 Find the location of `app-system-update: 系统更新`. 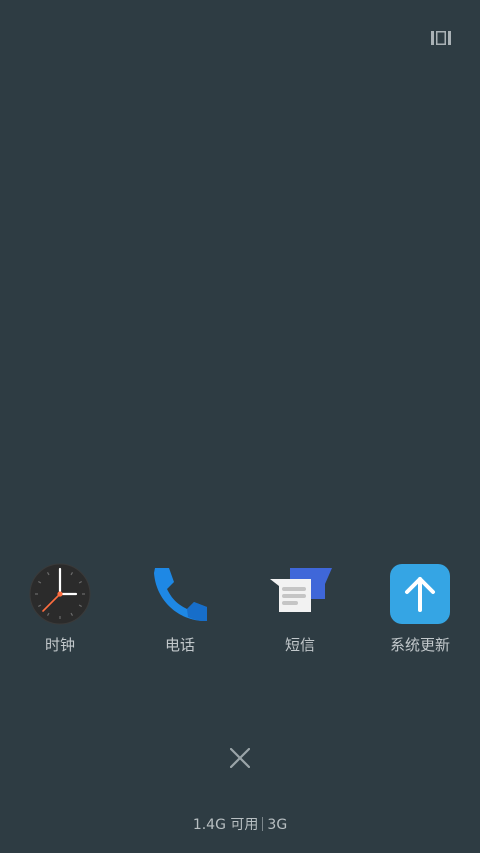

app-system-update: 系统更新 is located at coordinates (420, 608).